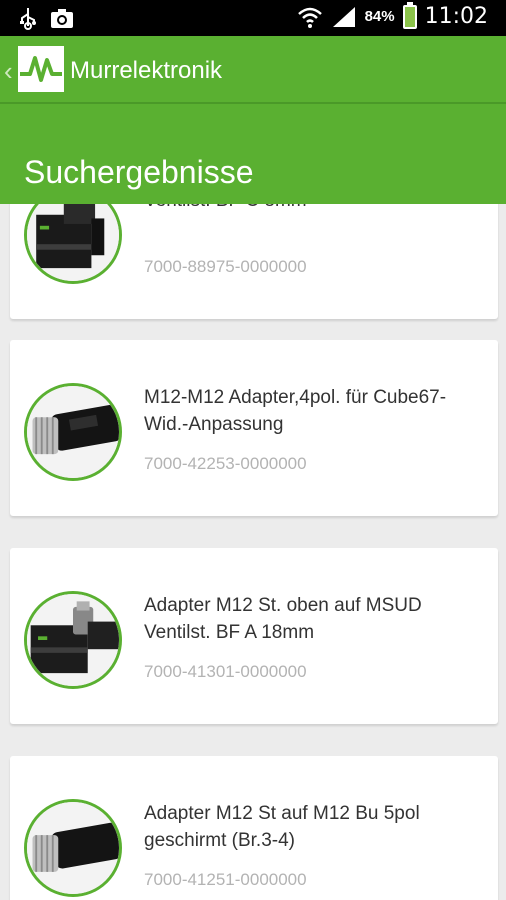  Describe the element at coordinates (409, 15) in the screenshot. I see `battery-icon` at that location.